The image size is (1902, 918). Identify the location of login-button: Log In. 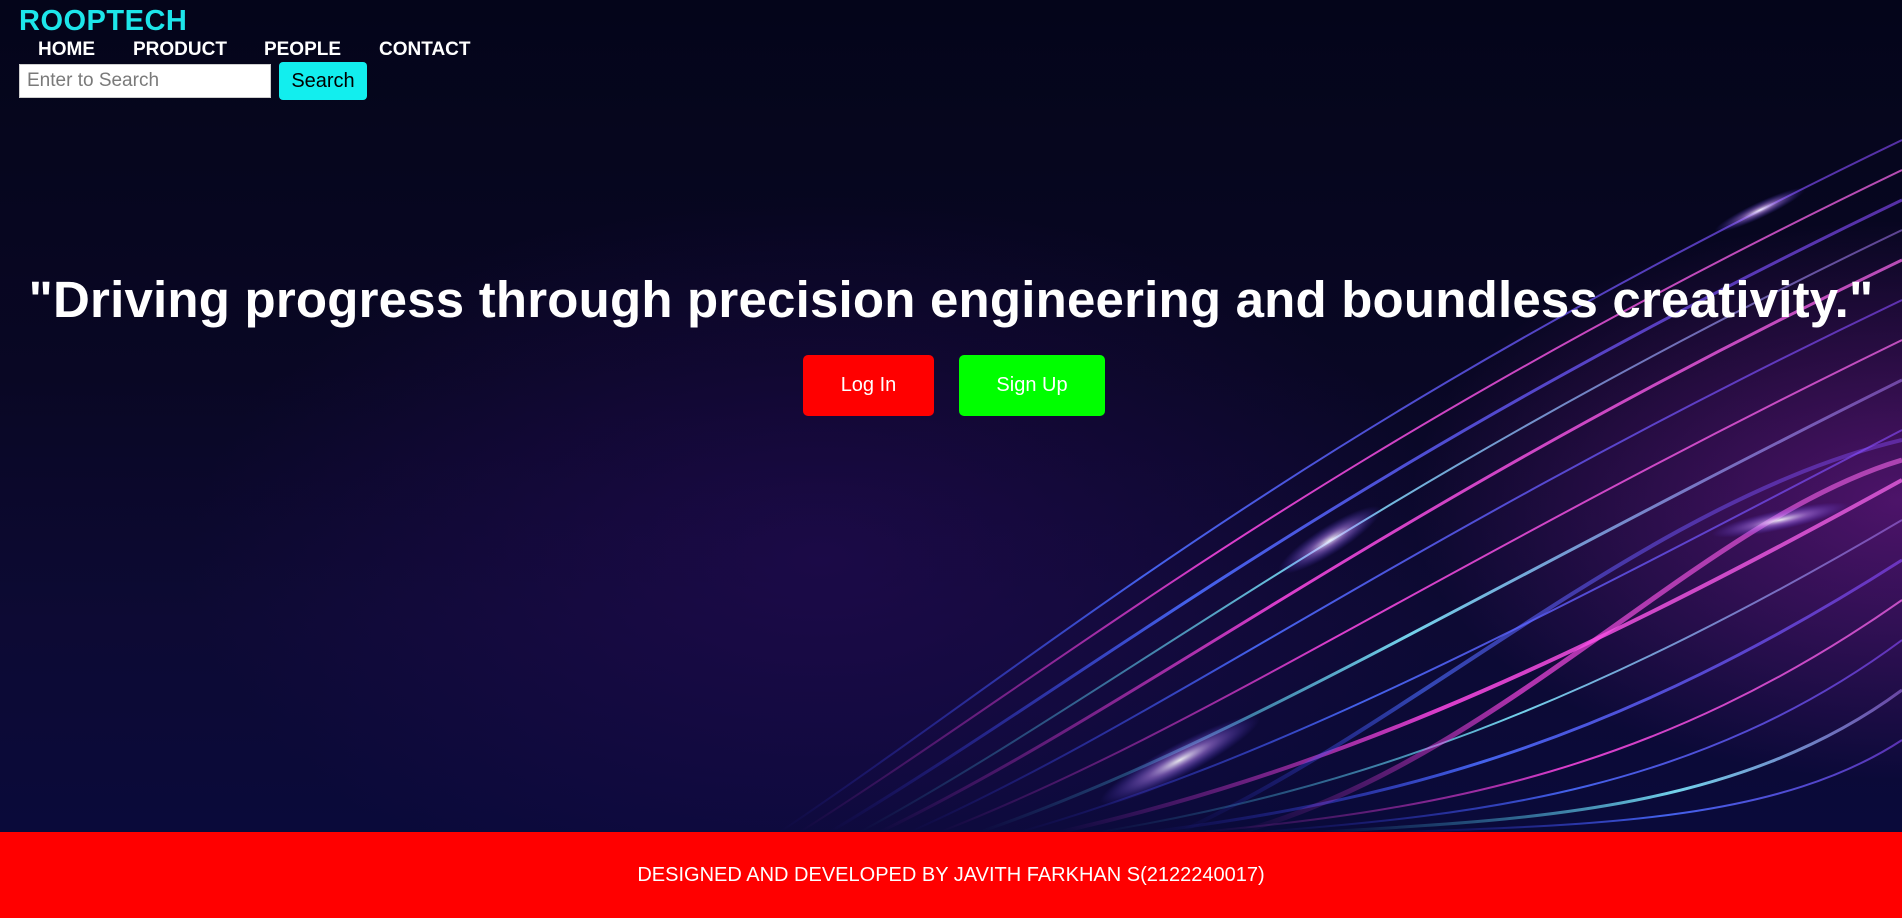
(868, 385).